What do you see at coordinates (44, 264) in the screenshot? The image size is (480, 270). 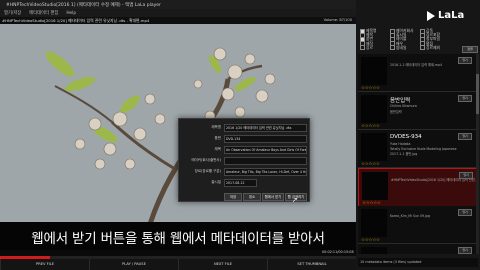 I see `prev-file-button: PREV FILE` at bounding box center [44, 264].